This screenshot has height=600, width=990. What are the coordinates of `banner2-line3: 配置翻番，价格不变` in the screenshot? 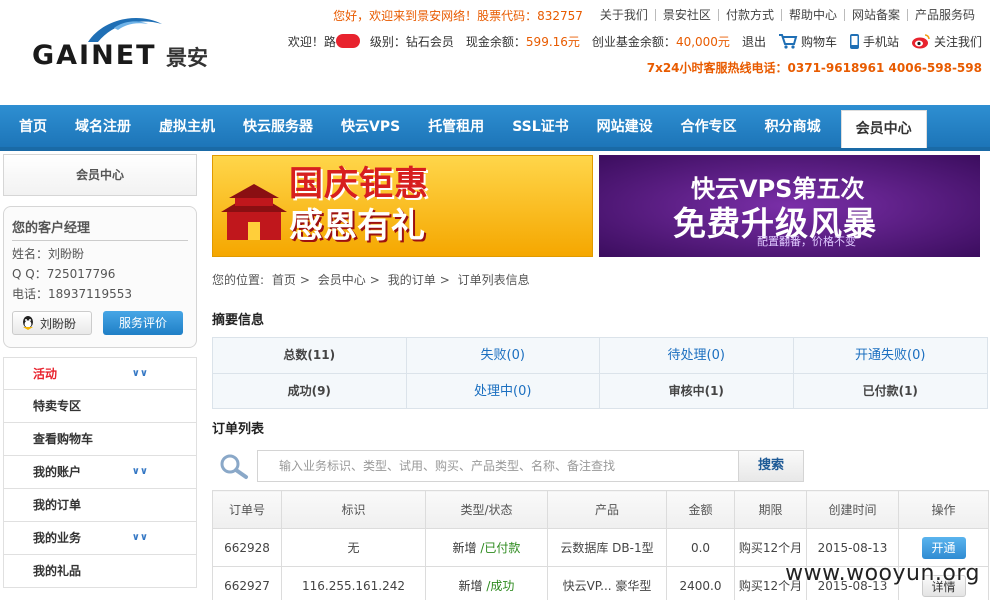 It's located at (806, 241).